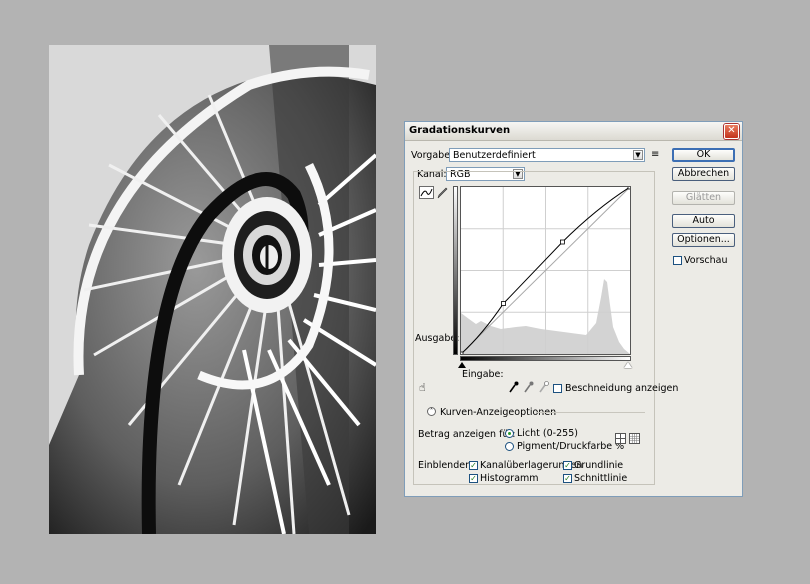  Describe the element at coordinates (426, 192) in the screenshot. I see `curve-point-tool-icon` at that location.